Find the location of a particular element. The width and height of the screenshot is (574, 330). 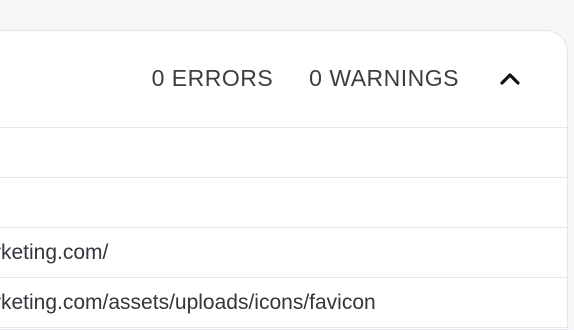

errors-count: 0 ERRORS is located at coordinates (212, 78).